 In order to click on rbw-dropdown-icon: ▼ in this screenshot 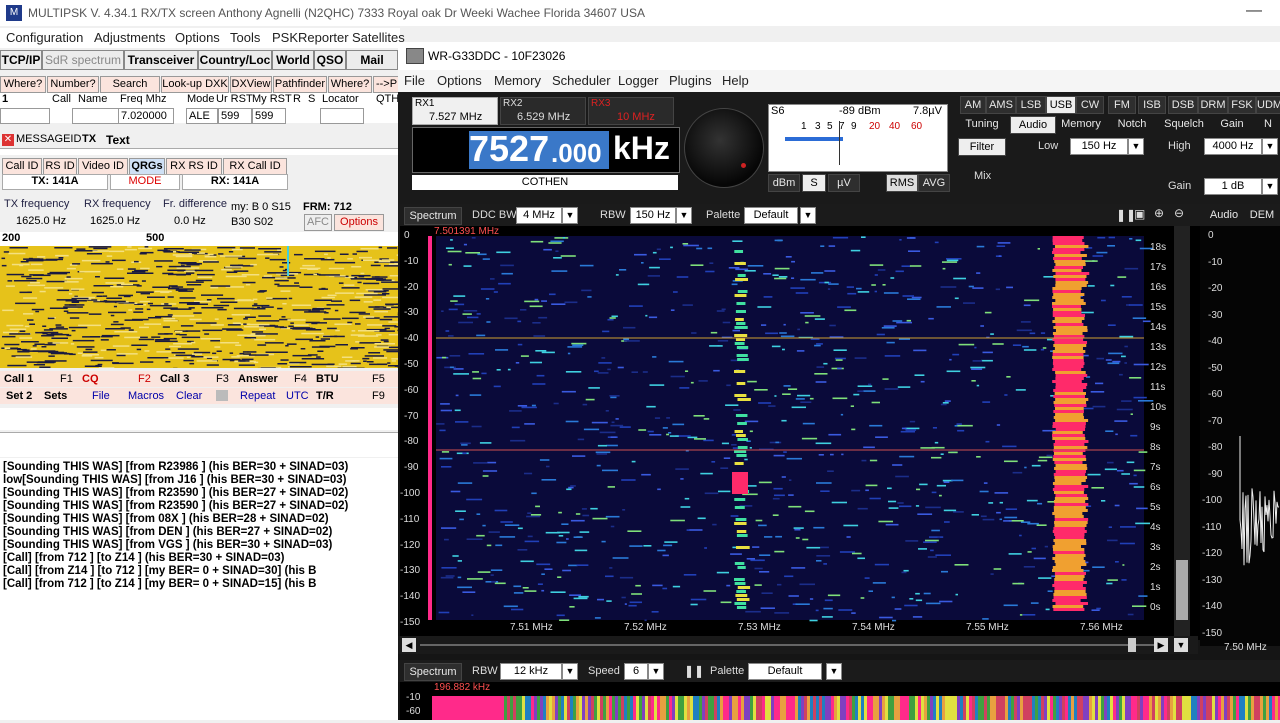, I will do `click(684, 215)`.